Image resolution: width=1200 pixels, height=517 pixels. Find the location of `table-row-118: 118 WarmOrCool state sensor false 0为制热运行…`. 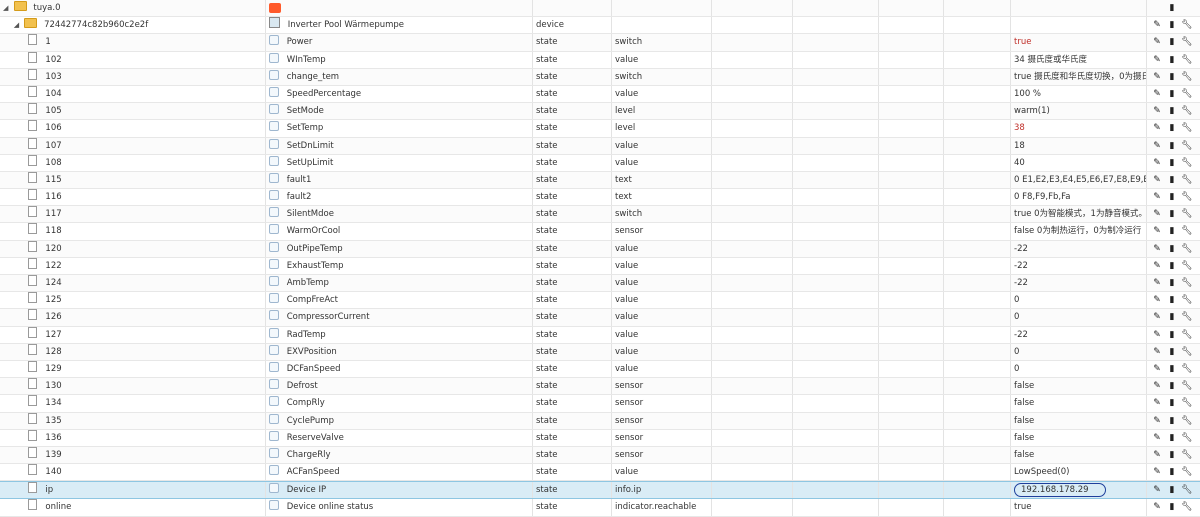

table-row-118: 118 WarmOrCool state sensor false 0为制热运行… is located at coordinates (600, 232).